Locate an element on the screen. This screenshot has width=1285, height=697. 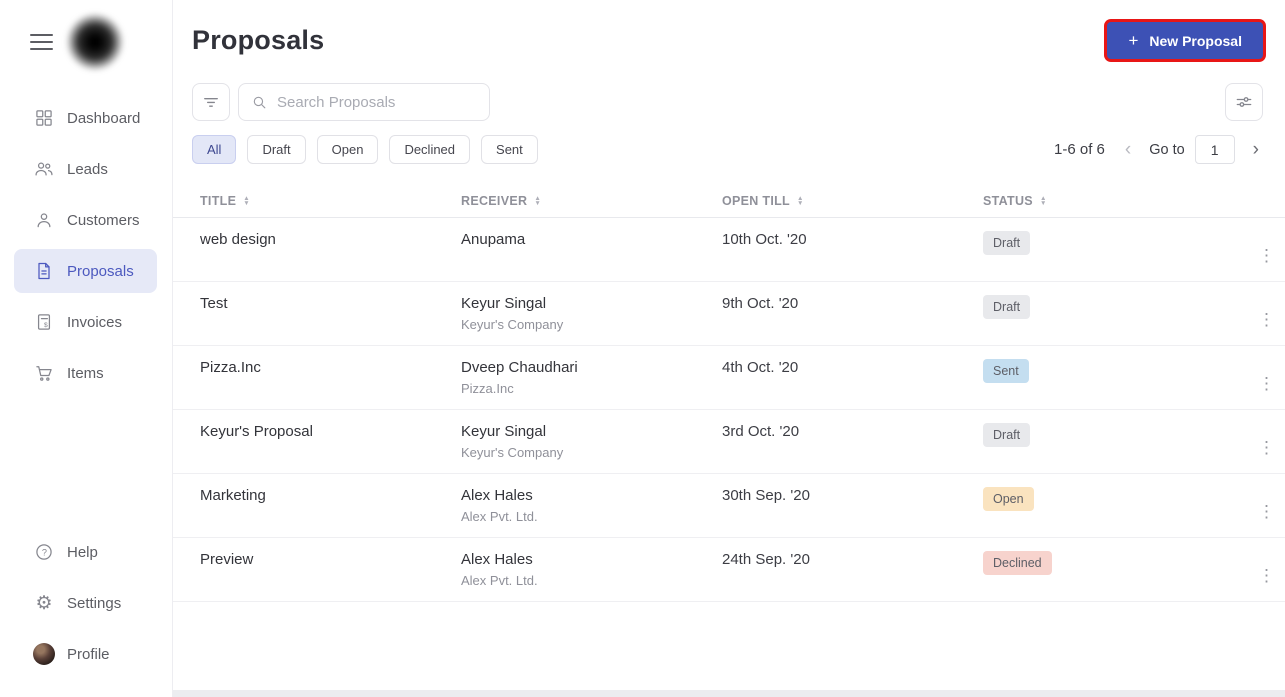
open-till-date: 9th Oct. '20 is located at coordinates (760, 303).